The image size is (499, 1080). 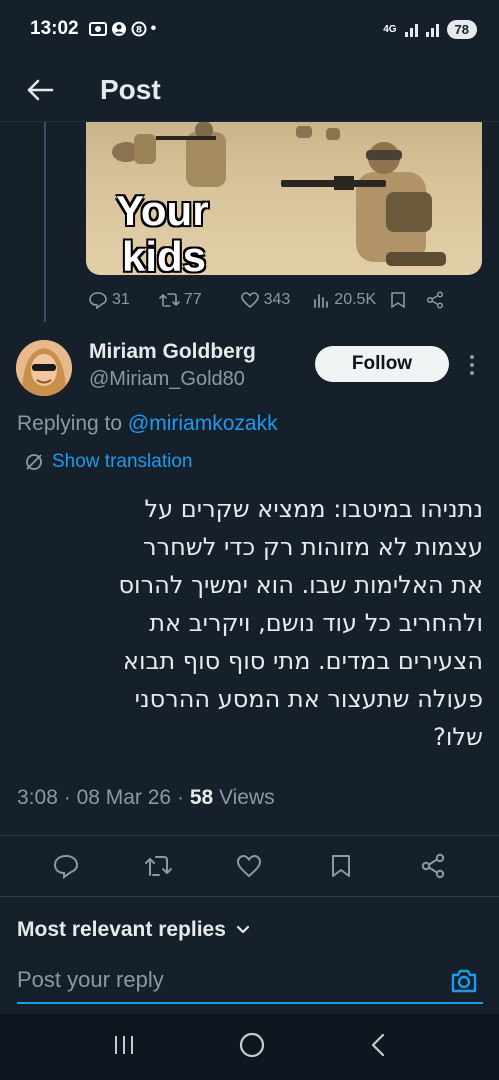 I want to click on battery-indicator: 78, so click(x=461, y=29).